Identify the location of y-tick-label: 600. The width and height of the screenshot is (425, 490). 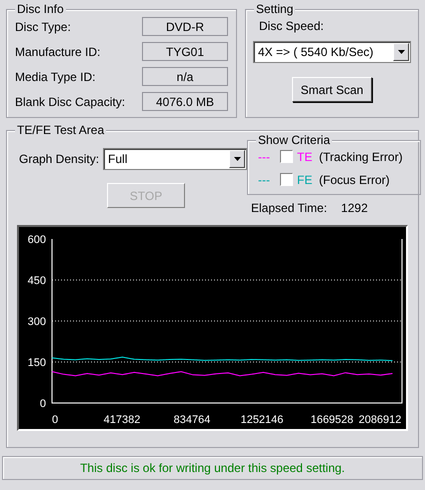
(37, 240).